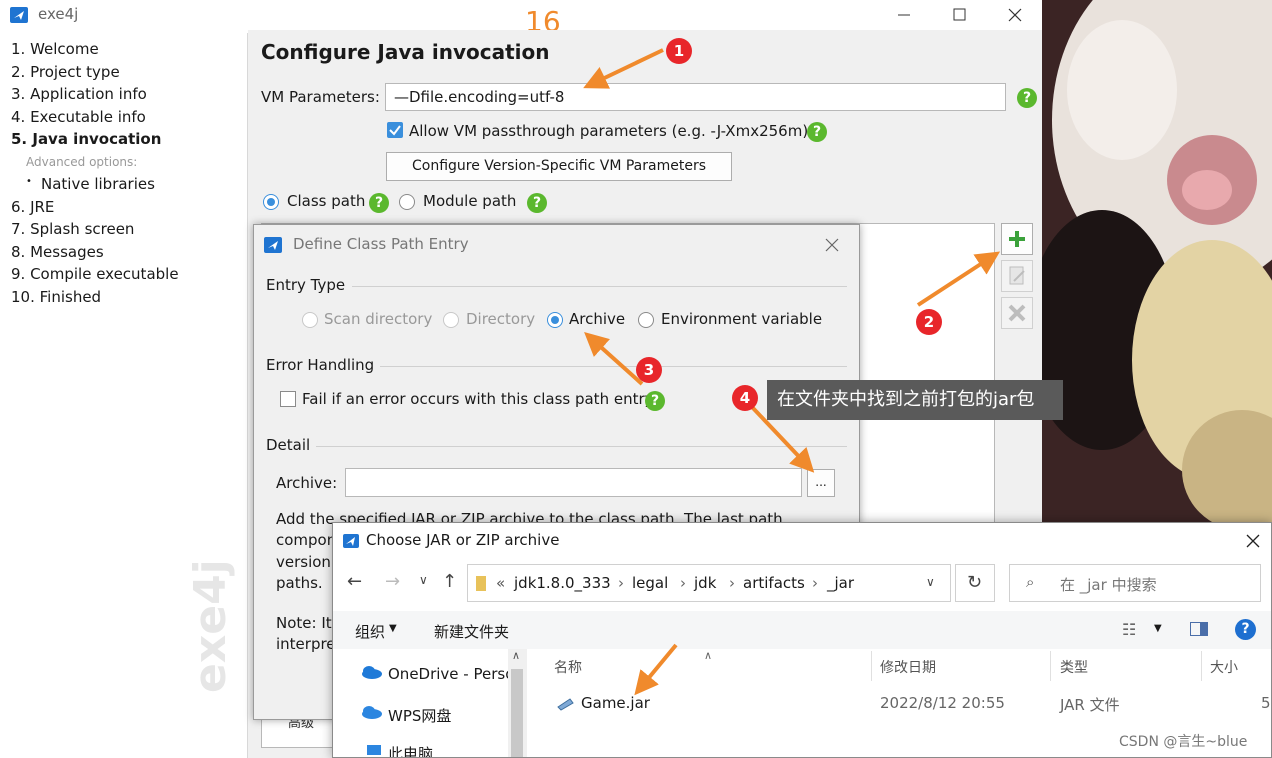 The image size is (1272, 758). Describe the element at coordinates (975, 583) in the screenshot. I see `refresh-button: ↻` at that location.